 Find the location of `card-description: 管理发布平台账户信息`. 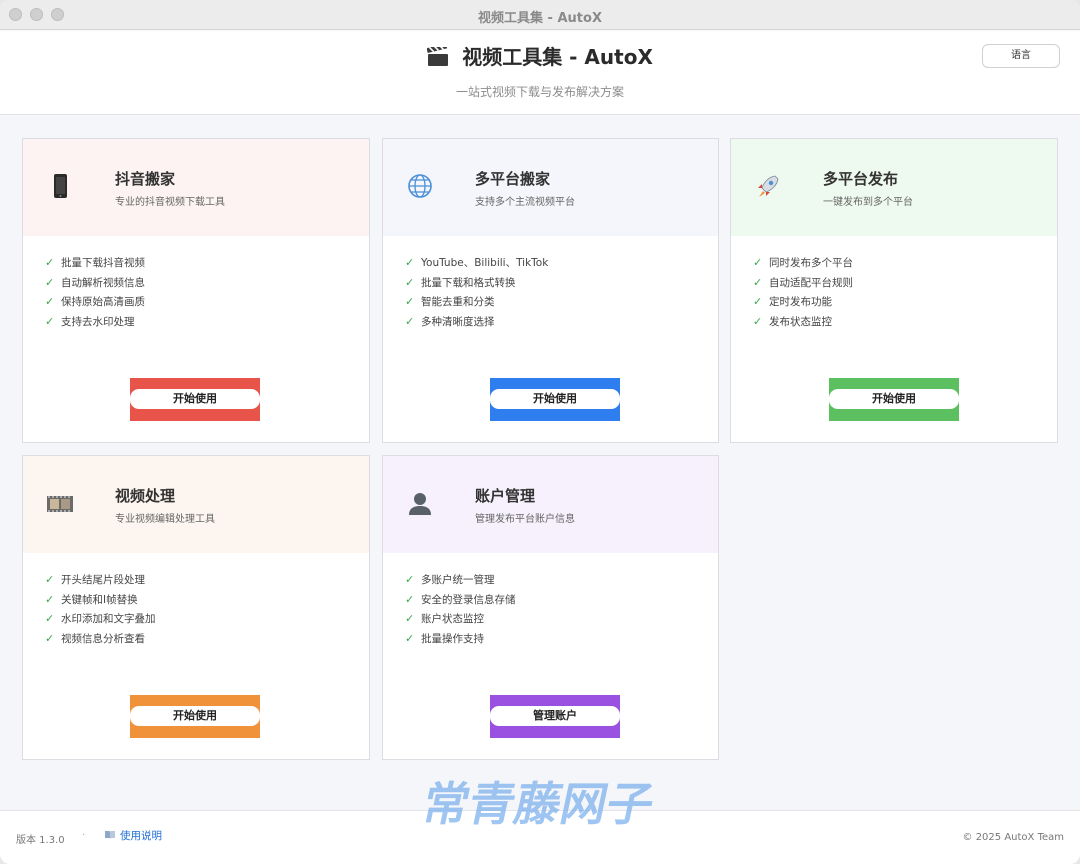

card-description: 管理发布平台账户信息 is located at coordinates (525, 519).